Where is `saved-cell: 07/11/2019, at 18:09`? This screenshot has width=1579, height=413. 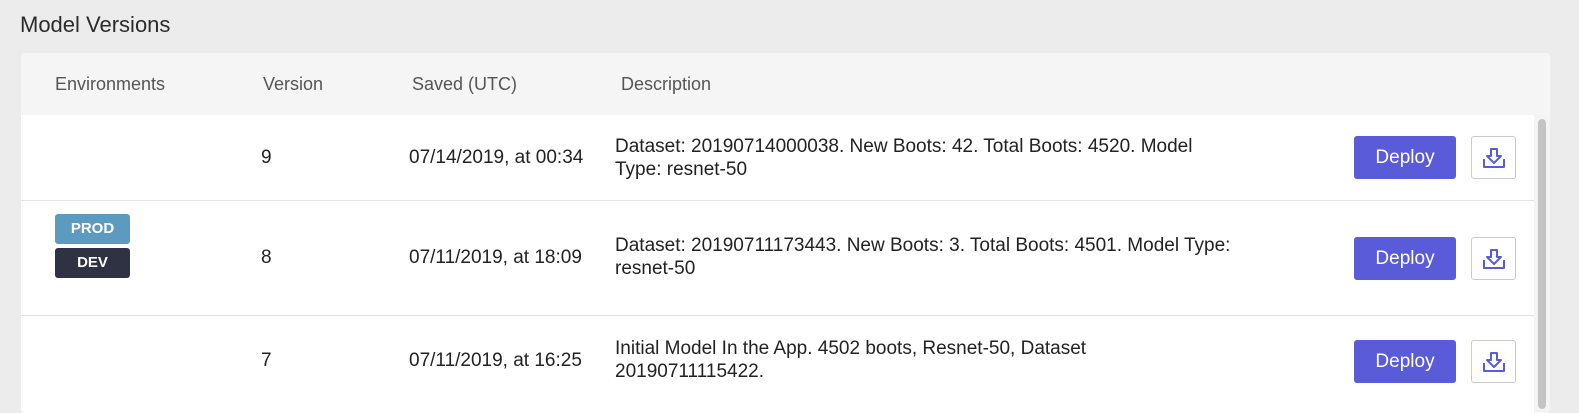
saved-cell: 07/11/2019, at 18:09 is located at coordinates (495, 257).